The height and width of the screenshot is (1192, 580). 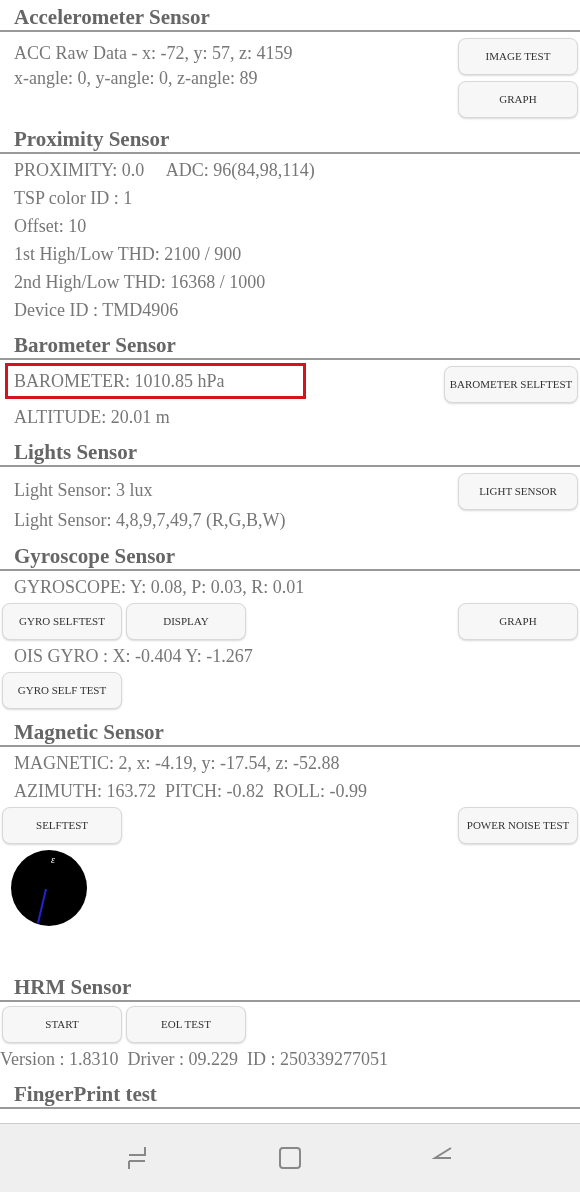 I want to click on sensor-reading: BAROMETER: 1010.85 hPa, so click(x=155, y=380).